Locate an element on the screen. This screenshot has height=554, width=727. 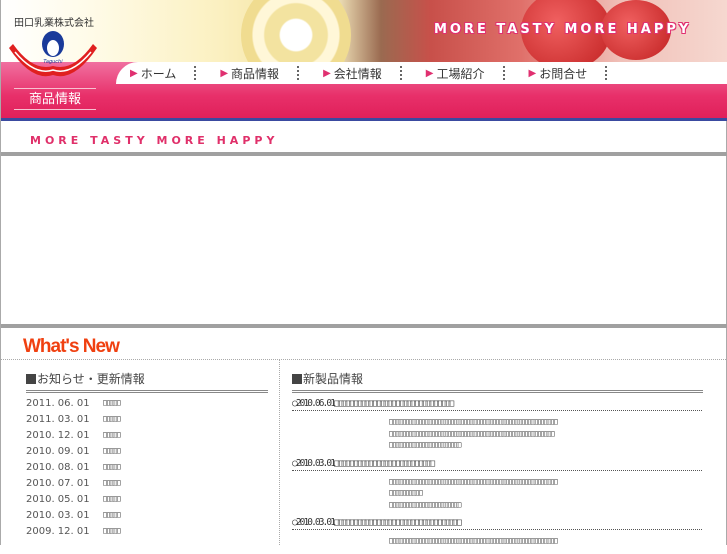
news-date: 2011. 06. 01 is located at coordinates (58, 403).